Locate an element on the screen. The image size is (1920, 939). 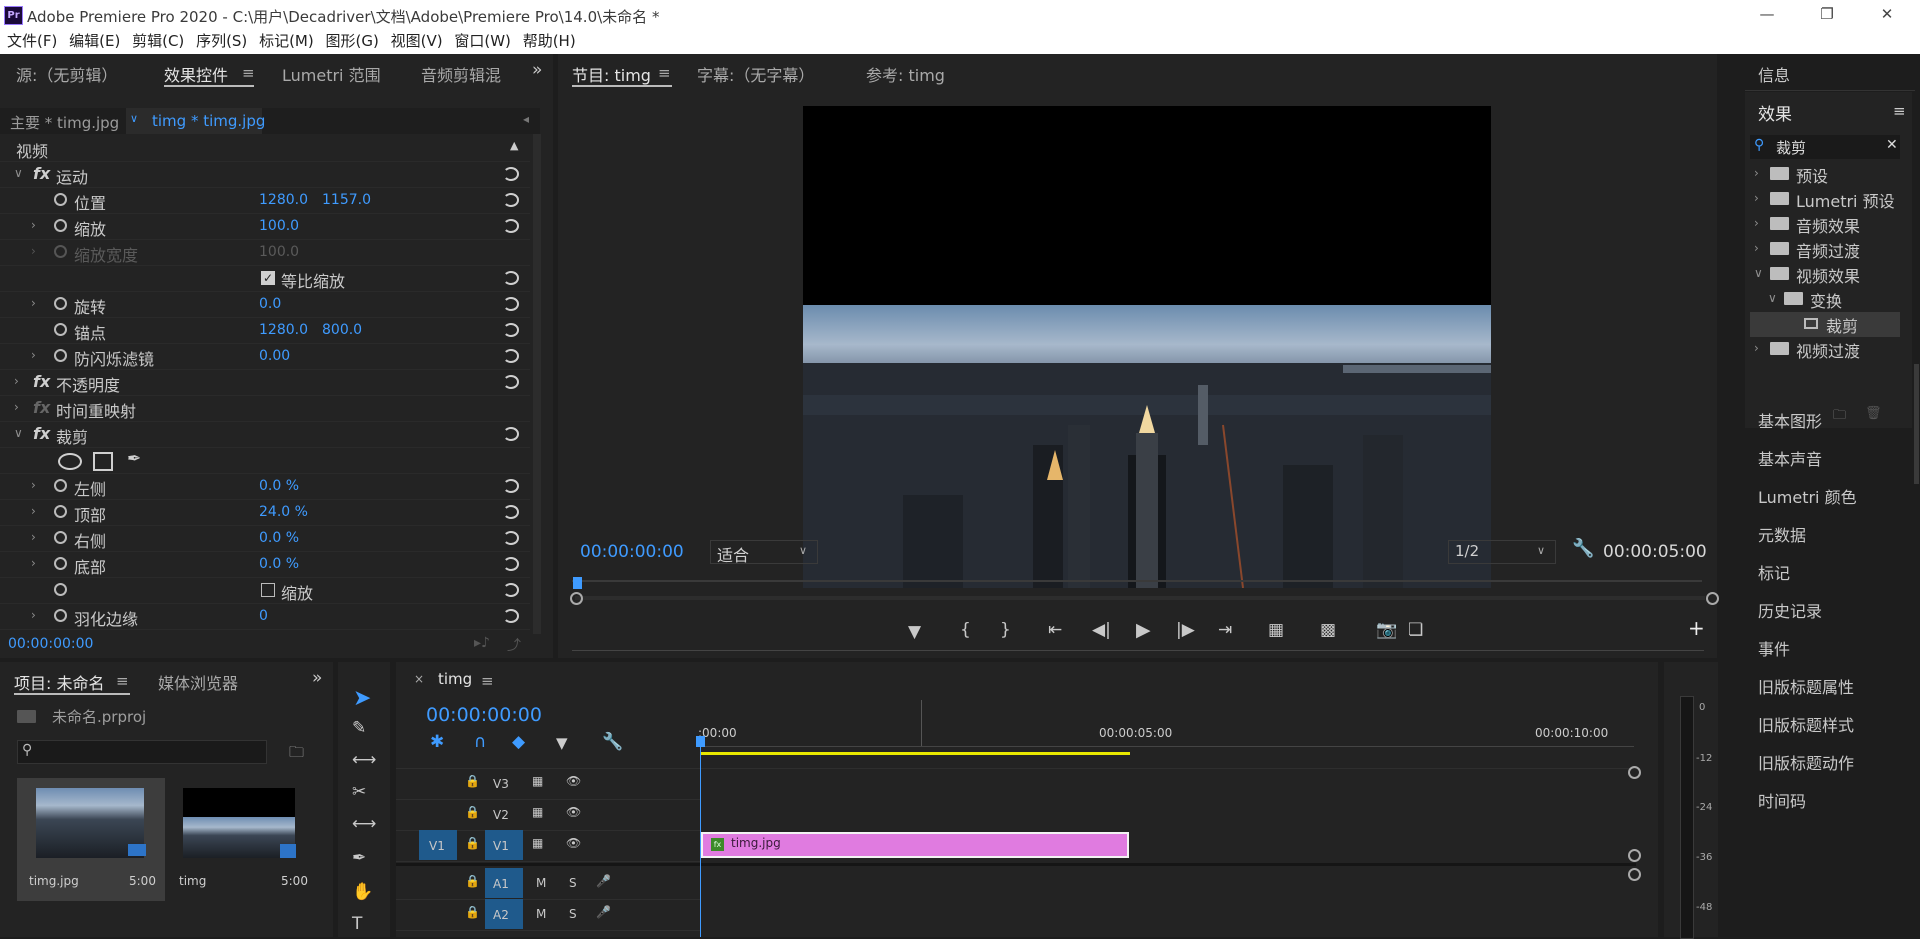
step-back-icon: ◀| is located at coordinates (1101, 630).